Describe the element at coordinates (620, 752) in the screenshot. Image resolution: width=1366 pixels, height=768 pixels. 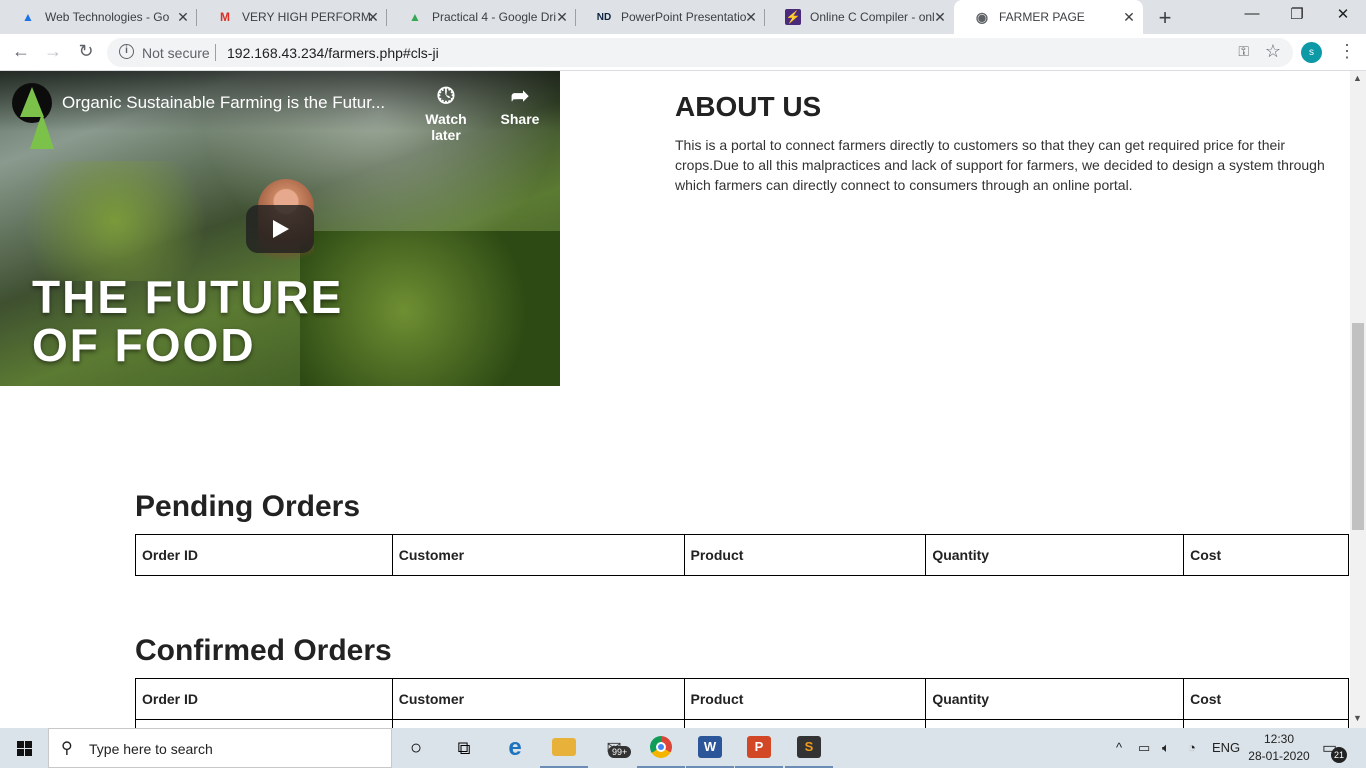
I see `mail-badge: 99+` at that location.